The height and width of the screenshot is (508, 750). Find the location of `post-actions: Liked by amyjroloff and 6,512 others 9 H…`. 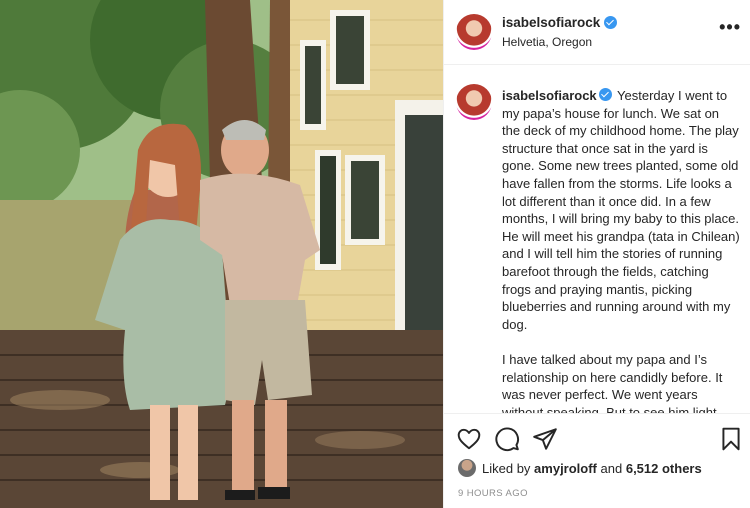

post-actions: Liked by amyjroloff and 6,512 others 9 H… is located at coordinates (597, 460).